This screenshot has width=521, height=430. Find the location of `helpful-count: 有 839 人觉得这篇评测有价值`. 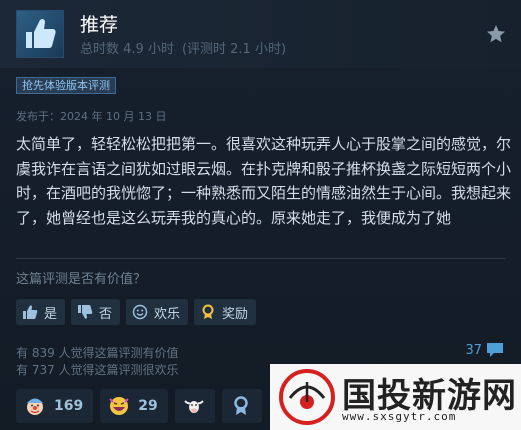

helpful-count: 有 839 人觉得这篇评测有价值 is located at coordinates (97, 353).